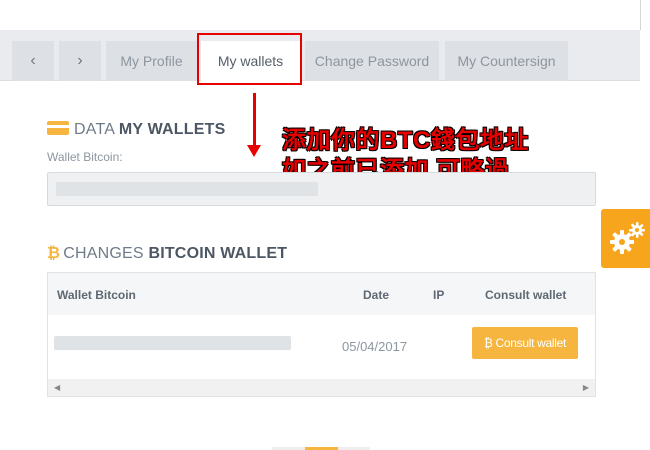 The height and width of the screenshot is (450, 650). Describe the element at coordinates (58, 128) in the screenshot. I see `credit-card-icon` at that location.